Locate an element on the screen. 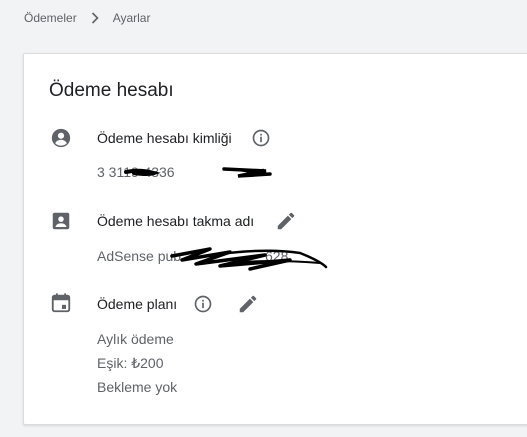 The image size is (527, 437). account-circle-icon is located at coordinates (61, 138).